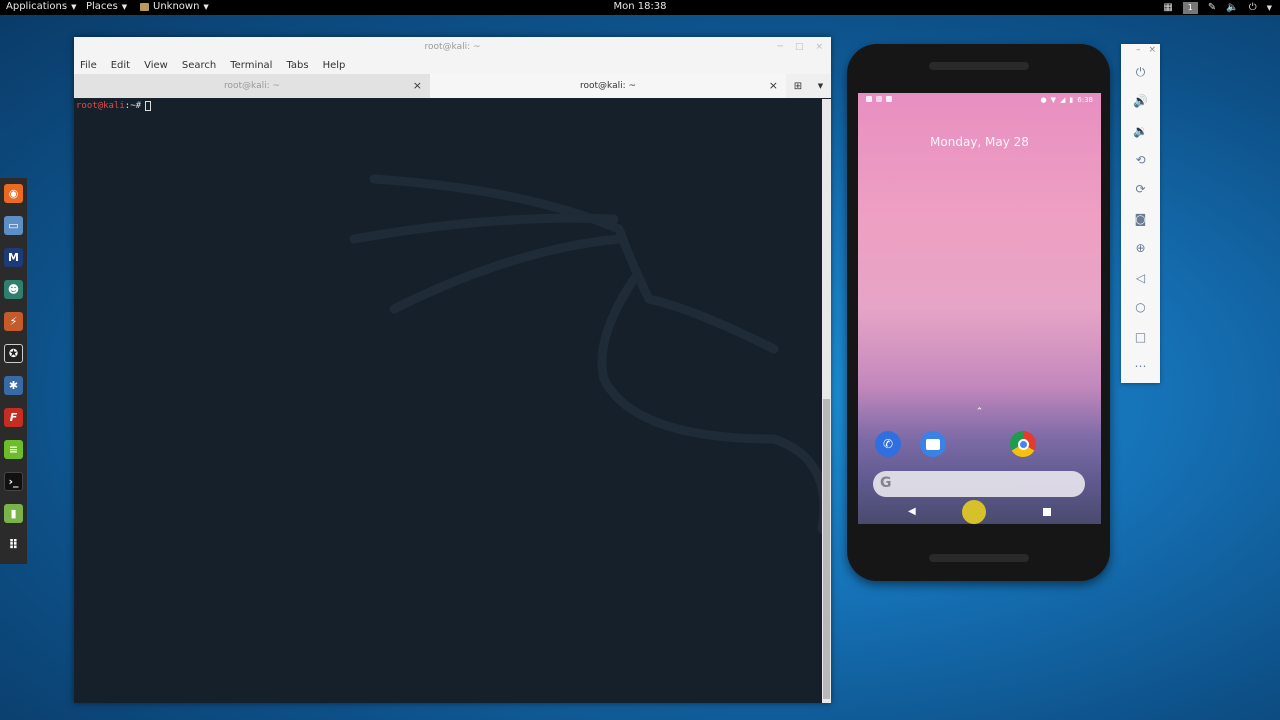 Image resolution: width=1280 pixels, height=720 pixels. I want to click on phone-time: 6:38, so click(1085, 100).